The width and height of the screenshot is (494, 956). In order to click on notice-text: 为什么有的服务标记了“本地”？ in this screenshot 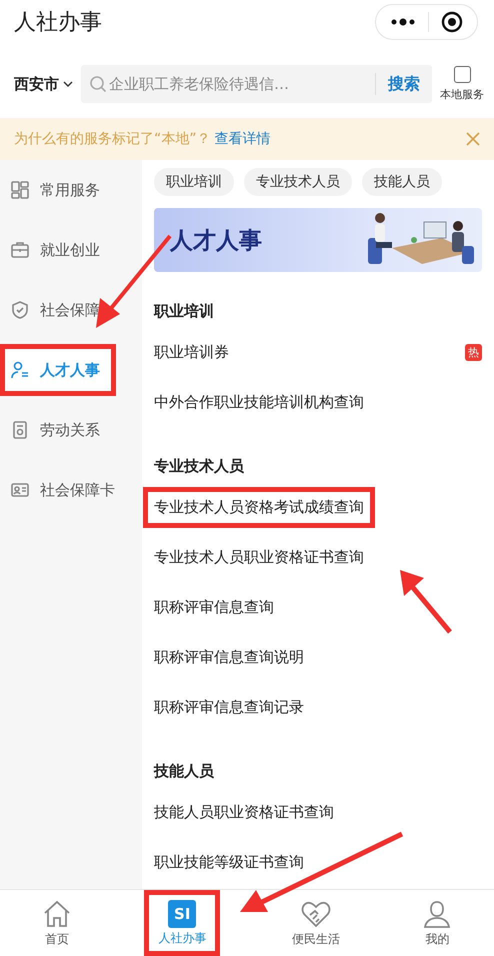, I will do `click(112, 139)`.